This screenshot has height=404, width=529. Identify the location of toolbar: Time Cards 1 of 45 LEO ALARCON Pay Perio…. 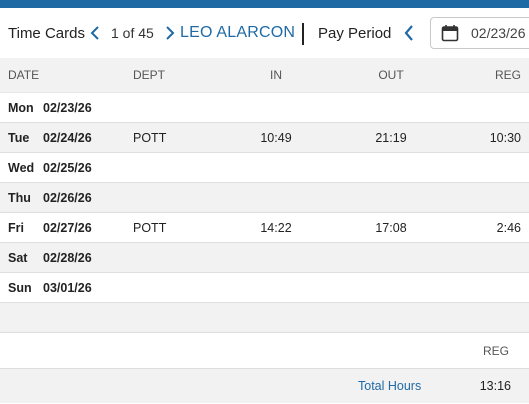
(264, 33).